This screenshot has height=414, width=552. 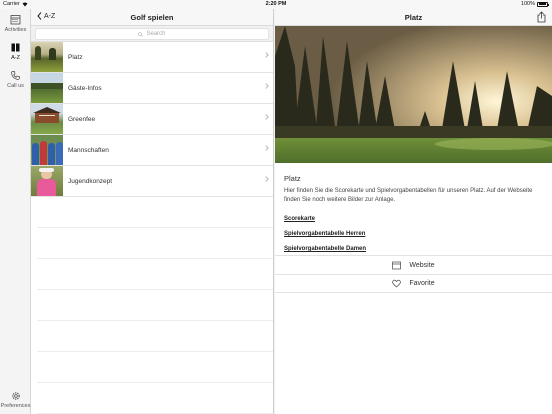 I want to click on status-bar: Carrier 2:20 PM 100%, so click(x=276, y=4).